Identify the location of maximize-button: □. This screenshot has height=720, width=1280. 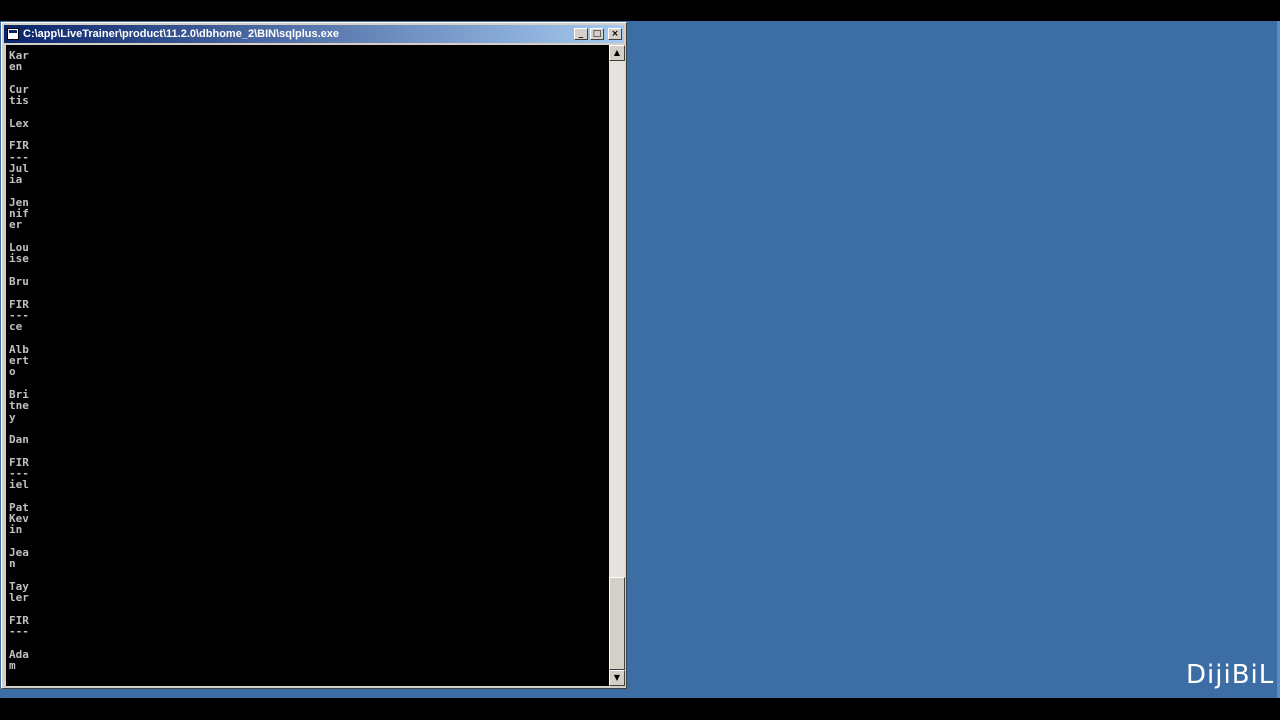
(597, 34).